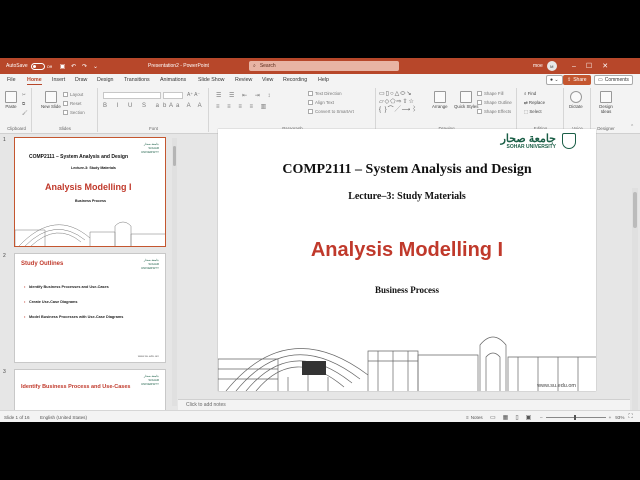 This screenshot has width=640, height=480. Describe the element at coordinates (105, 80) in the screenshot. I see `tab-design: Design` at that location.